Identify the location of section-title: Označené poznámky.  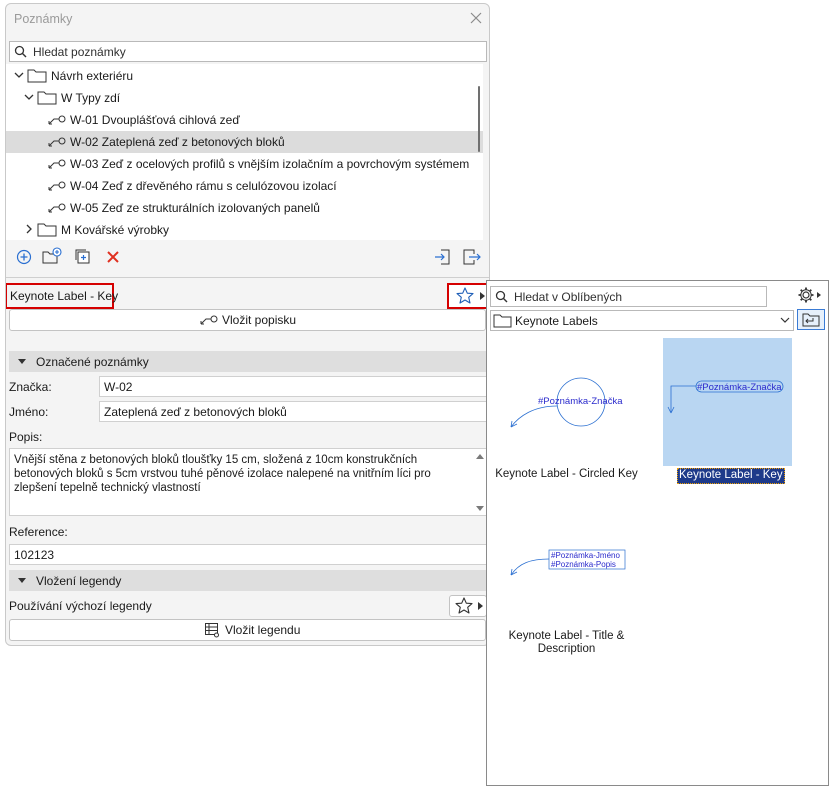
(92, 362).